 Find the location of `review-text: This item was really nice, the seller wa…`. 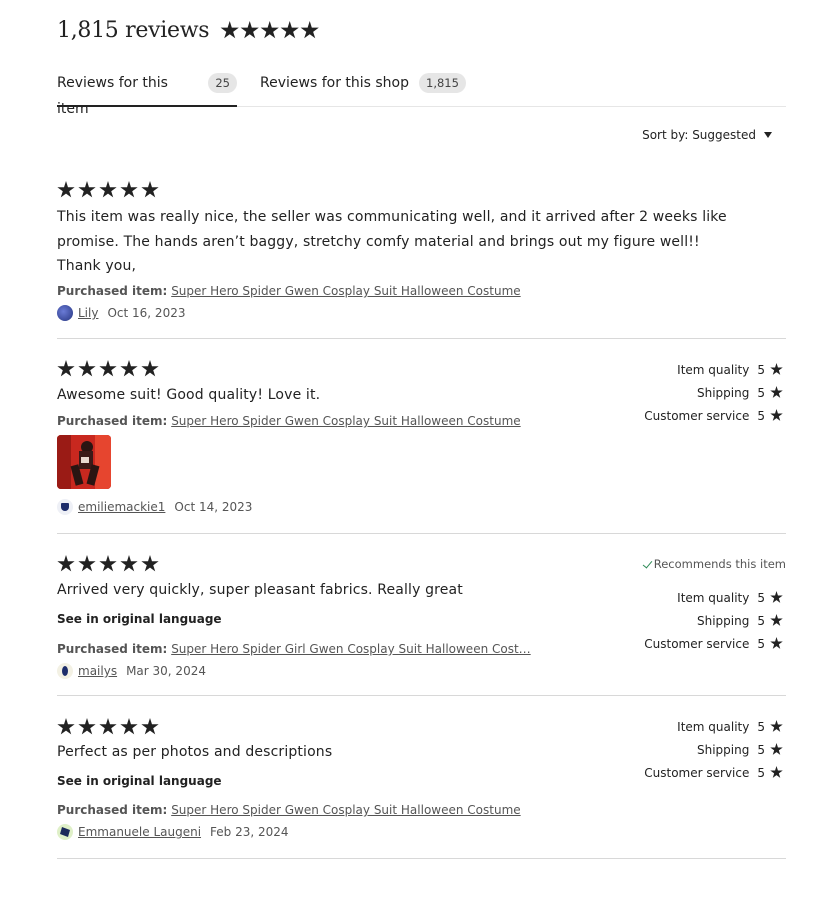

review-text: This item was really nice, the seller wa… is located at coordinates (392, 241).